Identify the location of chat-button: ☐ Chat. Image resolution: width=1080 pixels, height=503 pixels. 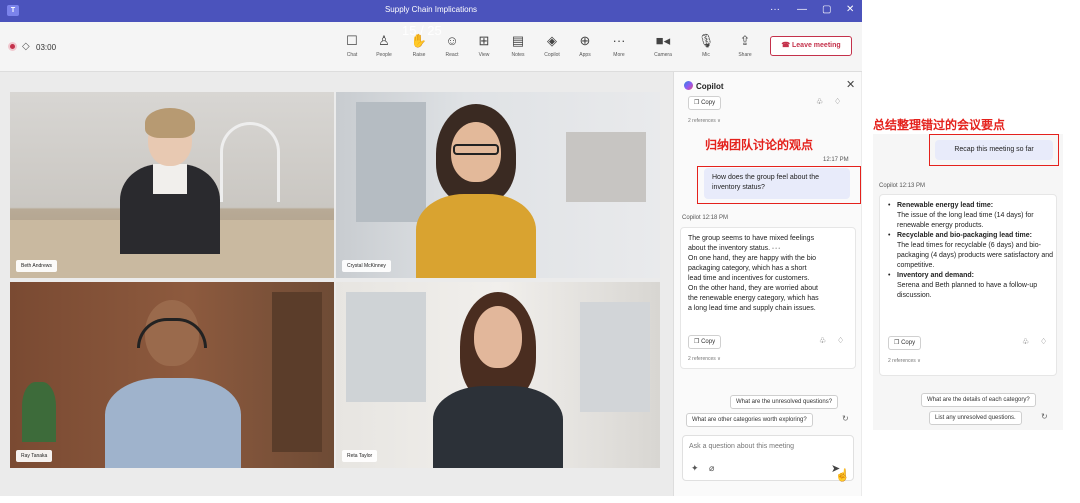
(352, 45).